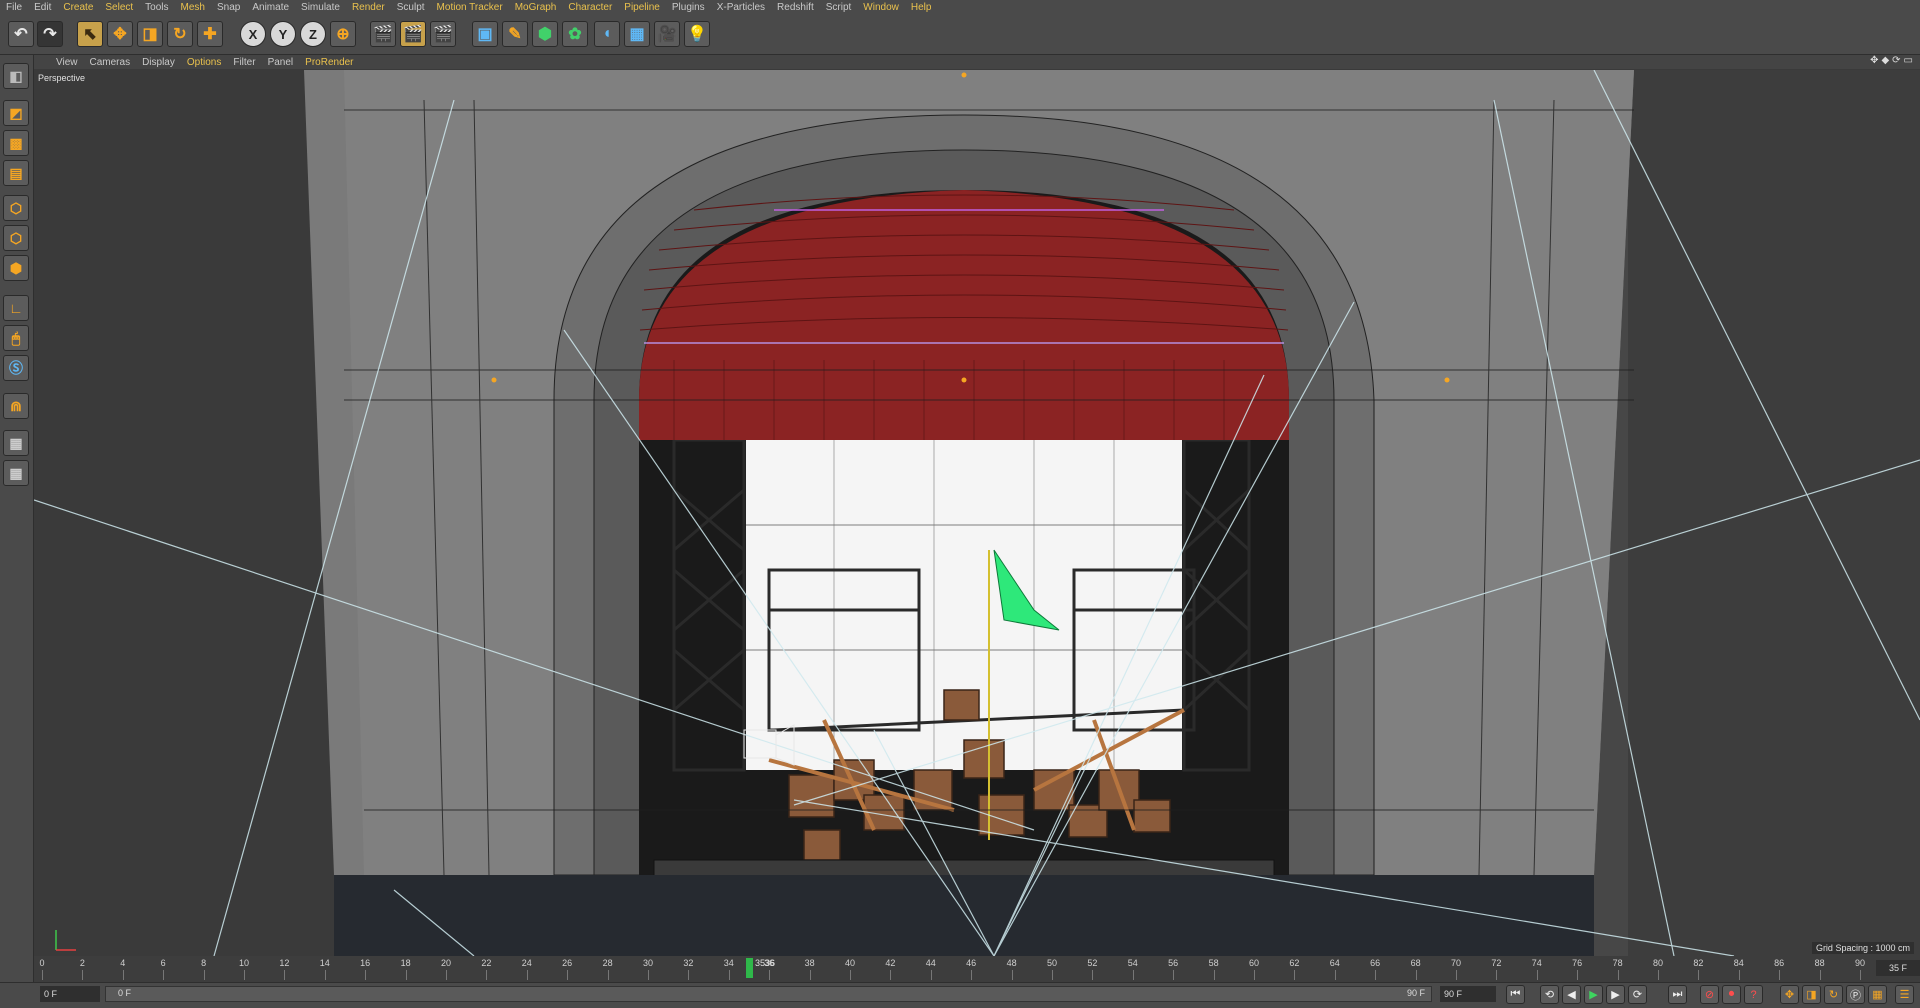 The height and width of the screenshot is (1008, 1920). What do you see at coordinates (413, 34) in the screenshot?
I see `render-to-picture-viewer-icon: 🎬` at bounding box center [413, 34].